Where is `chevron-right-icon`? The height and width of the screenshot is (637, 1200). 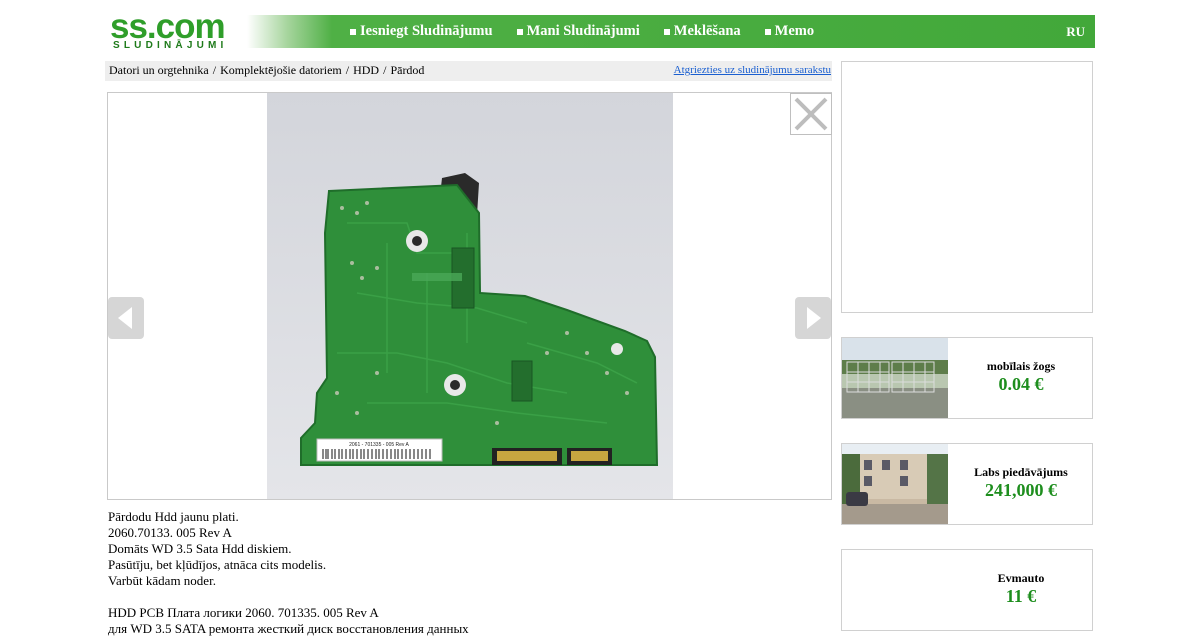 chevron-right-icon is located at coordinates (814, 318).